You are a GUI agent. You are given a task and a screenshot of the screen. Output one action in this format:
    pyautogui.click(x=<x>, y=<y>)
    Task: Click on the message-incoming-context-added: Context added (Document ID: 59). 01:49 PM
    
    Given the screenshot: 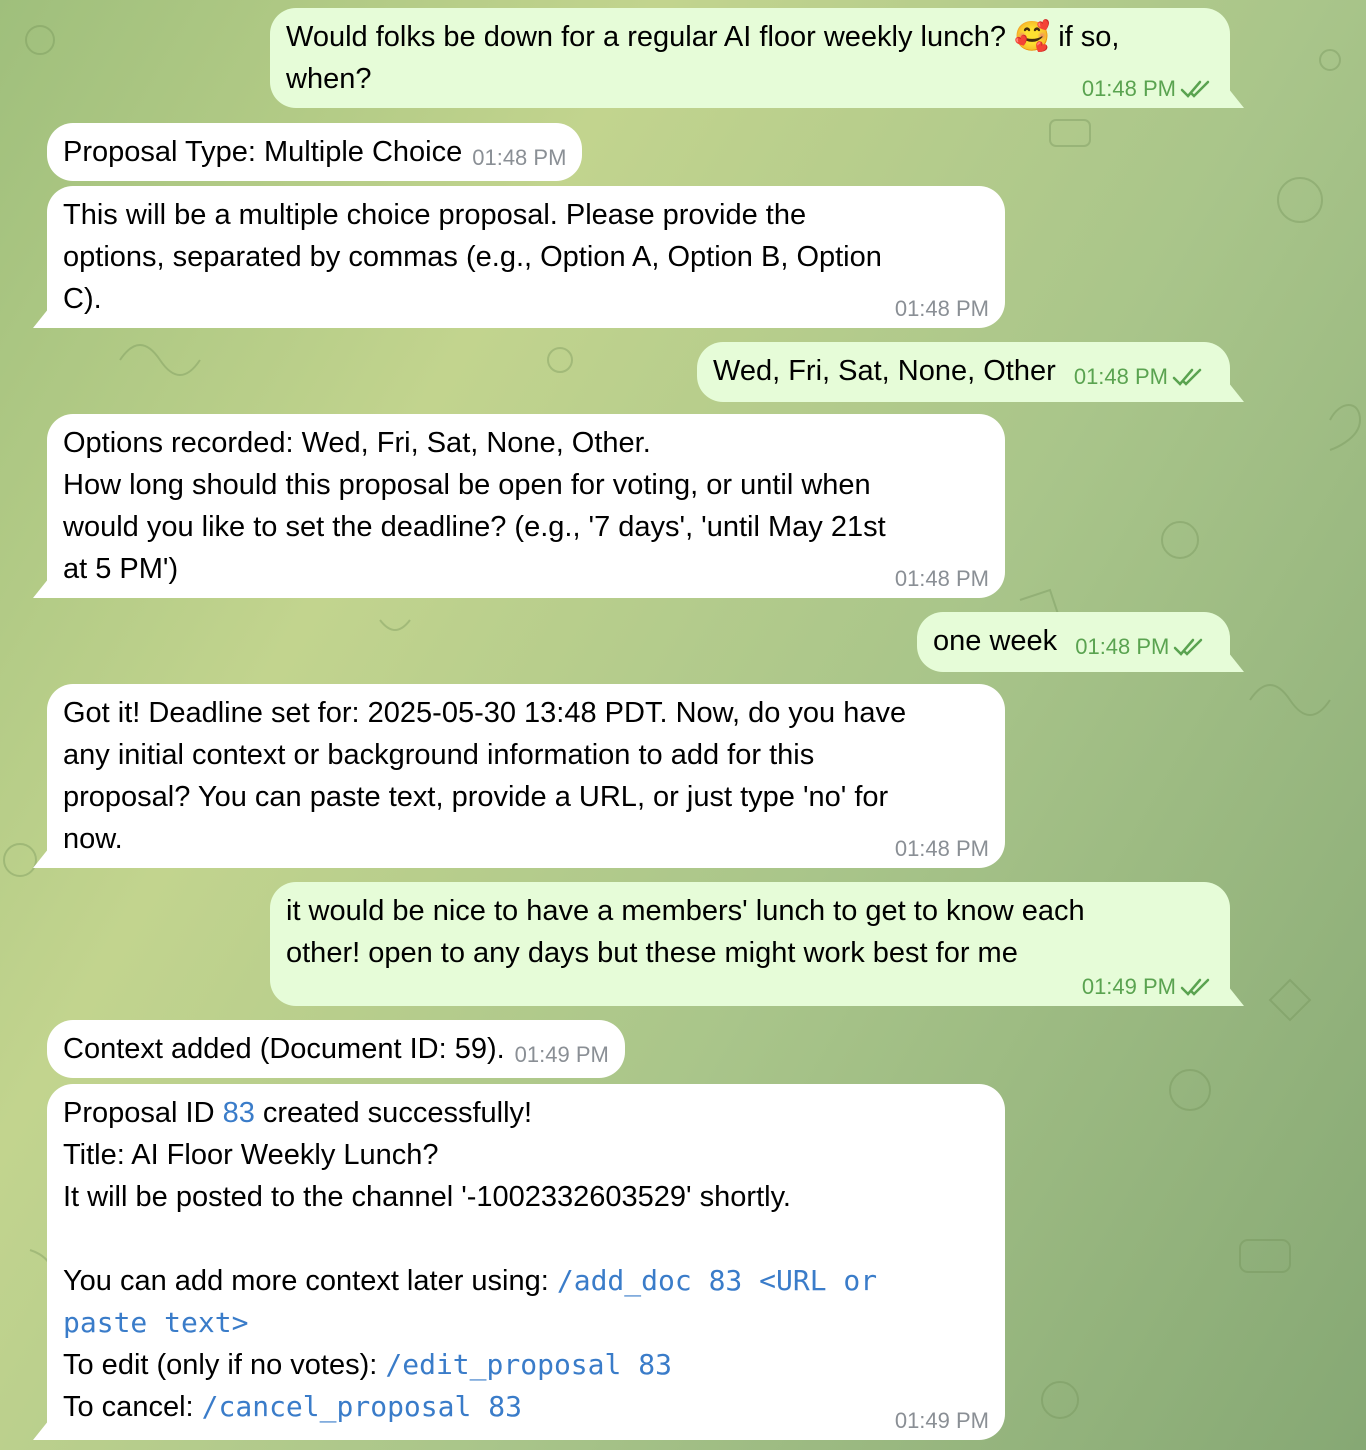 What is the action you would take?
    pyautogui.click(x=336, y=1049)
    